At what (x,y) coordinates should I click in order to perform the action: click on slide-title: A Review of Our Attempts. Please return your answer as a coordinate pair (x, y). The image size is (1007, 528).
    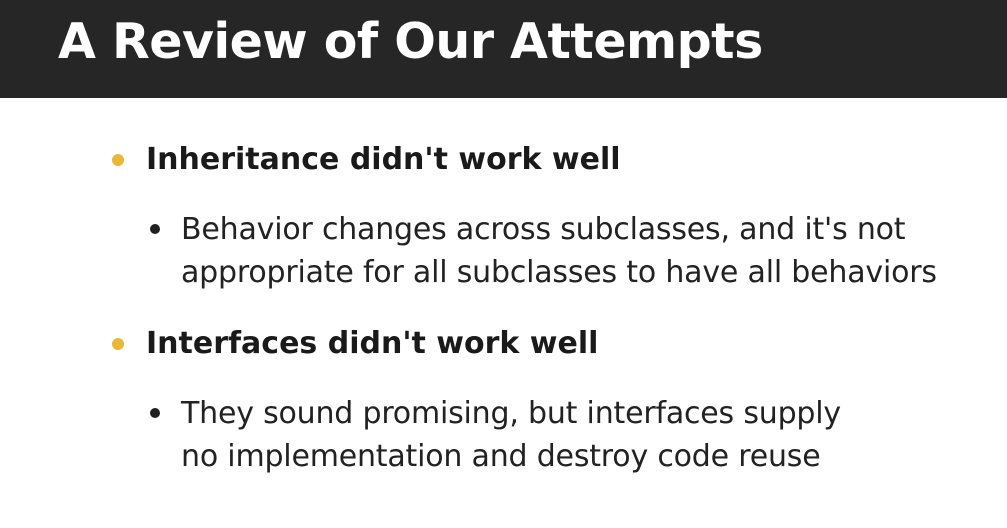
    Looking at the image, I should click on (410, 41).